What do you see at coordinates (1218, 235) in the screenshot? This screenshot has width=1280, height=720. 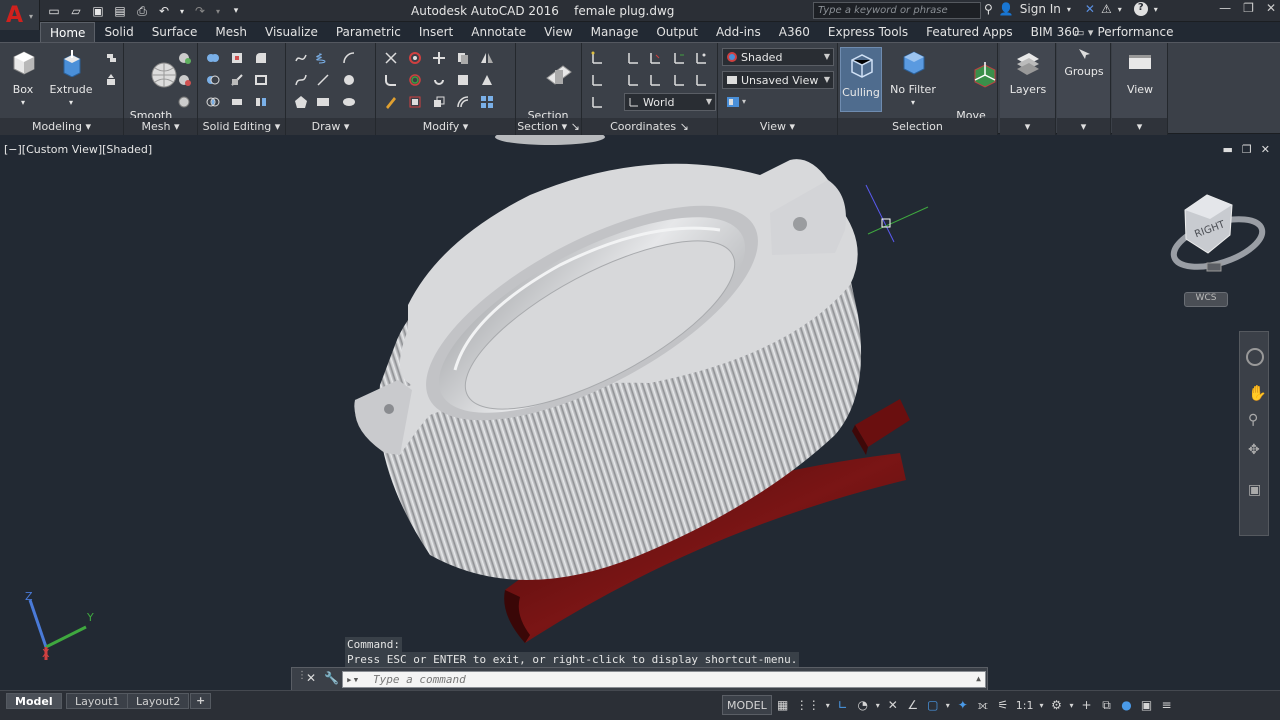 I see `viewcube: RIGHT` at bounding box center [1218, 235].